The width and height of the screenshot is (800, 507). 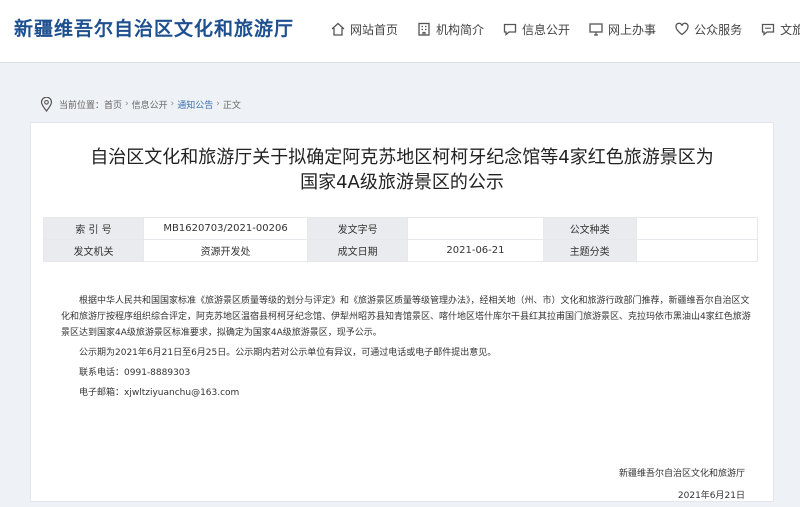 I want to click on monitor-icon, so click(x=596, y=29).